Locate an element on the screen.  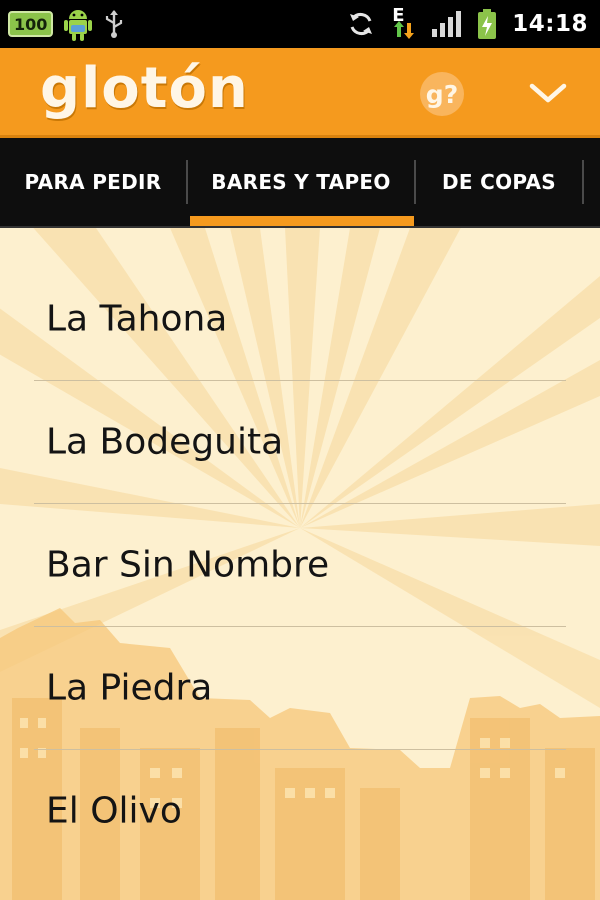
list-item-label: La Piedra is located at coordinates (129, 688).